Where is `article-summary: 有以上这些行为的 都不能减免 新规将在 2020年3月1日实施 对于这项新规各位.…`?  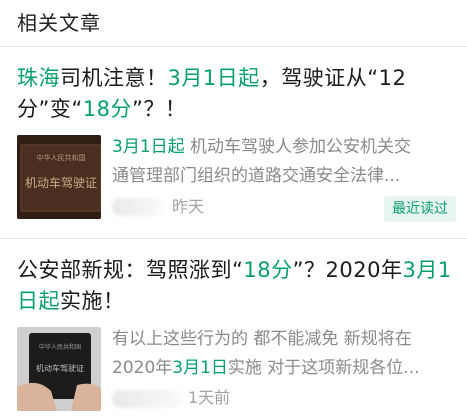 article-summary: 有以上这些行为的 都不能减免 新规将在 2020年3月1日实施 对于这项新规各位.… is located at coordinates (281, 354).